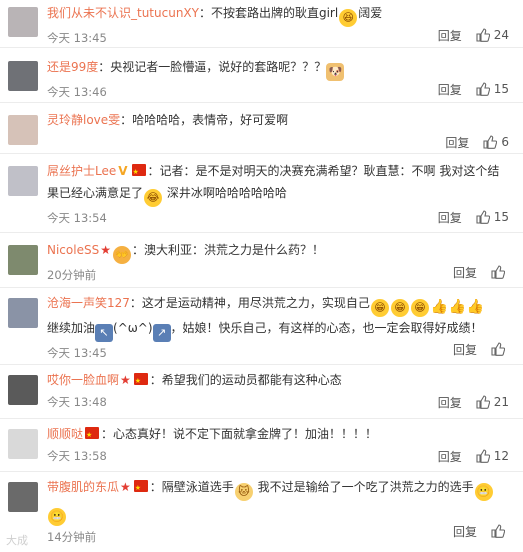  Describe the element at coordinates (73, 250) in the screenshot. I see `comment-username: NicoleSS` at that location.